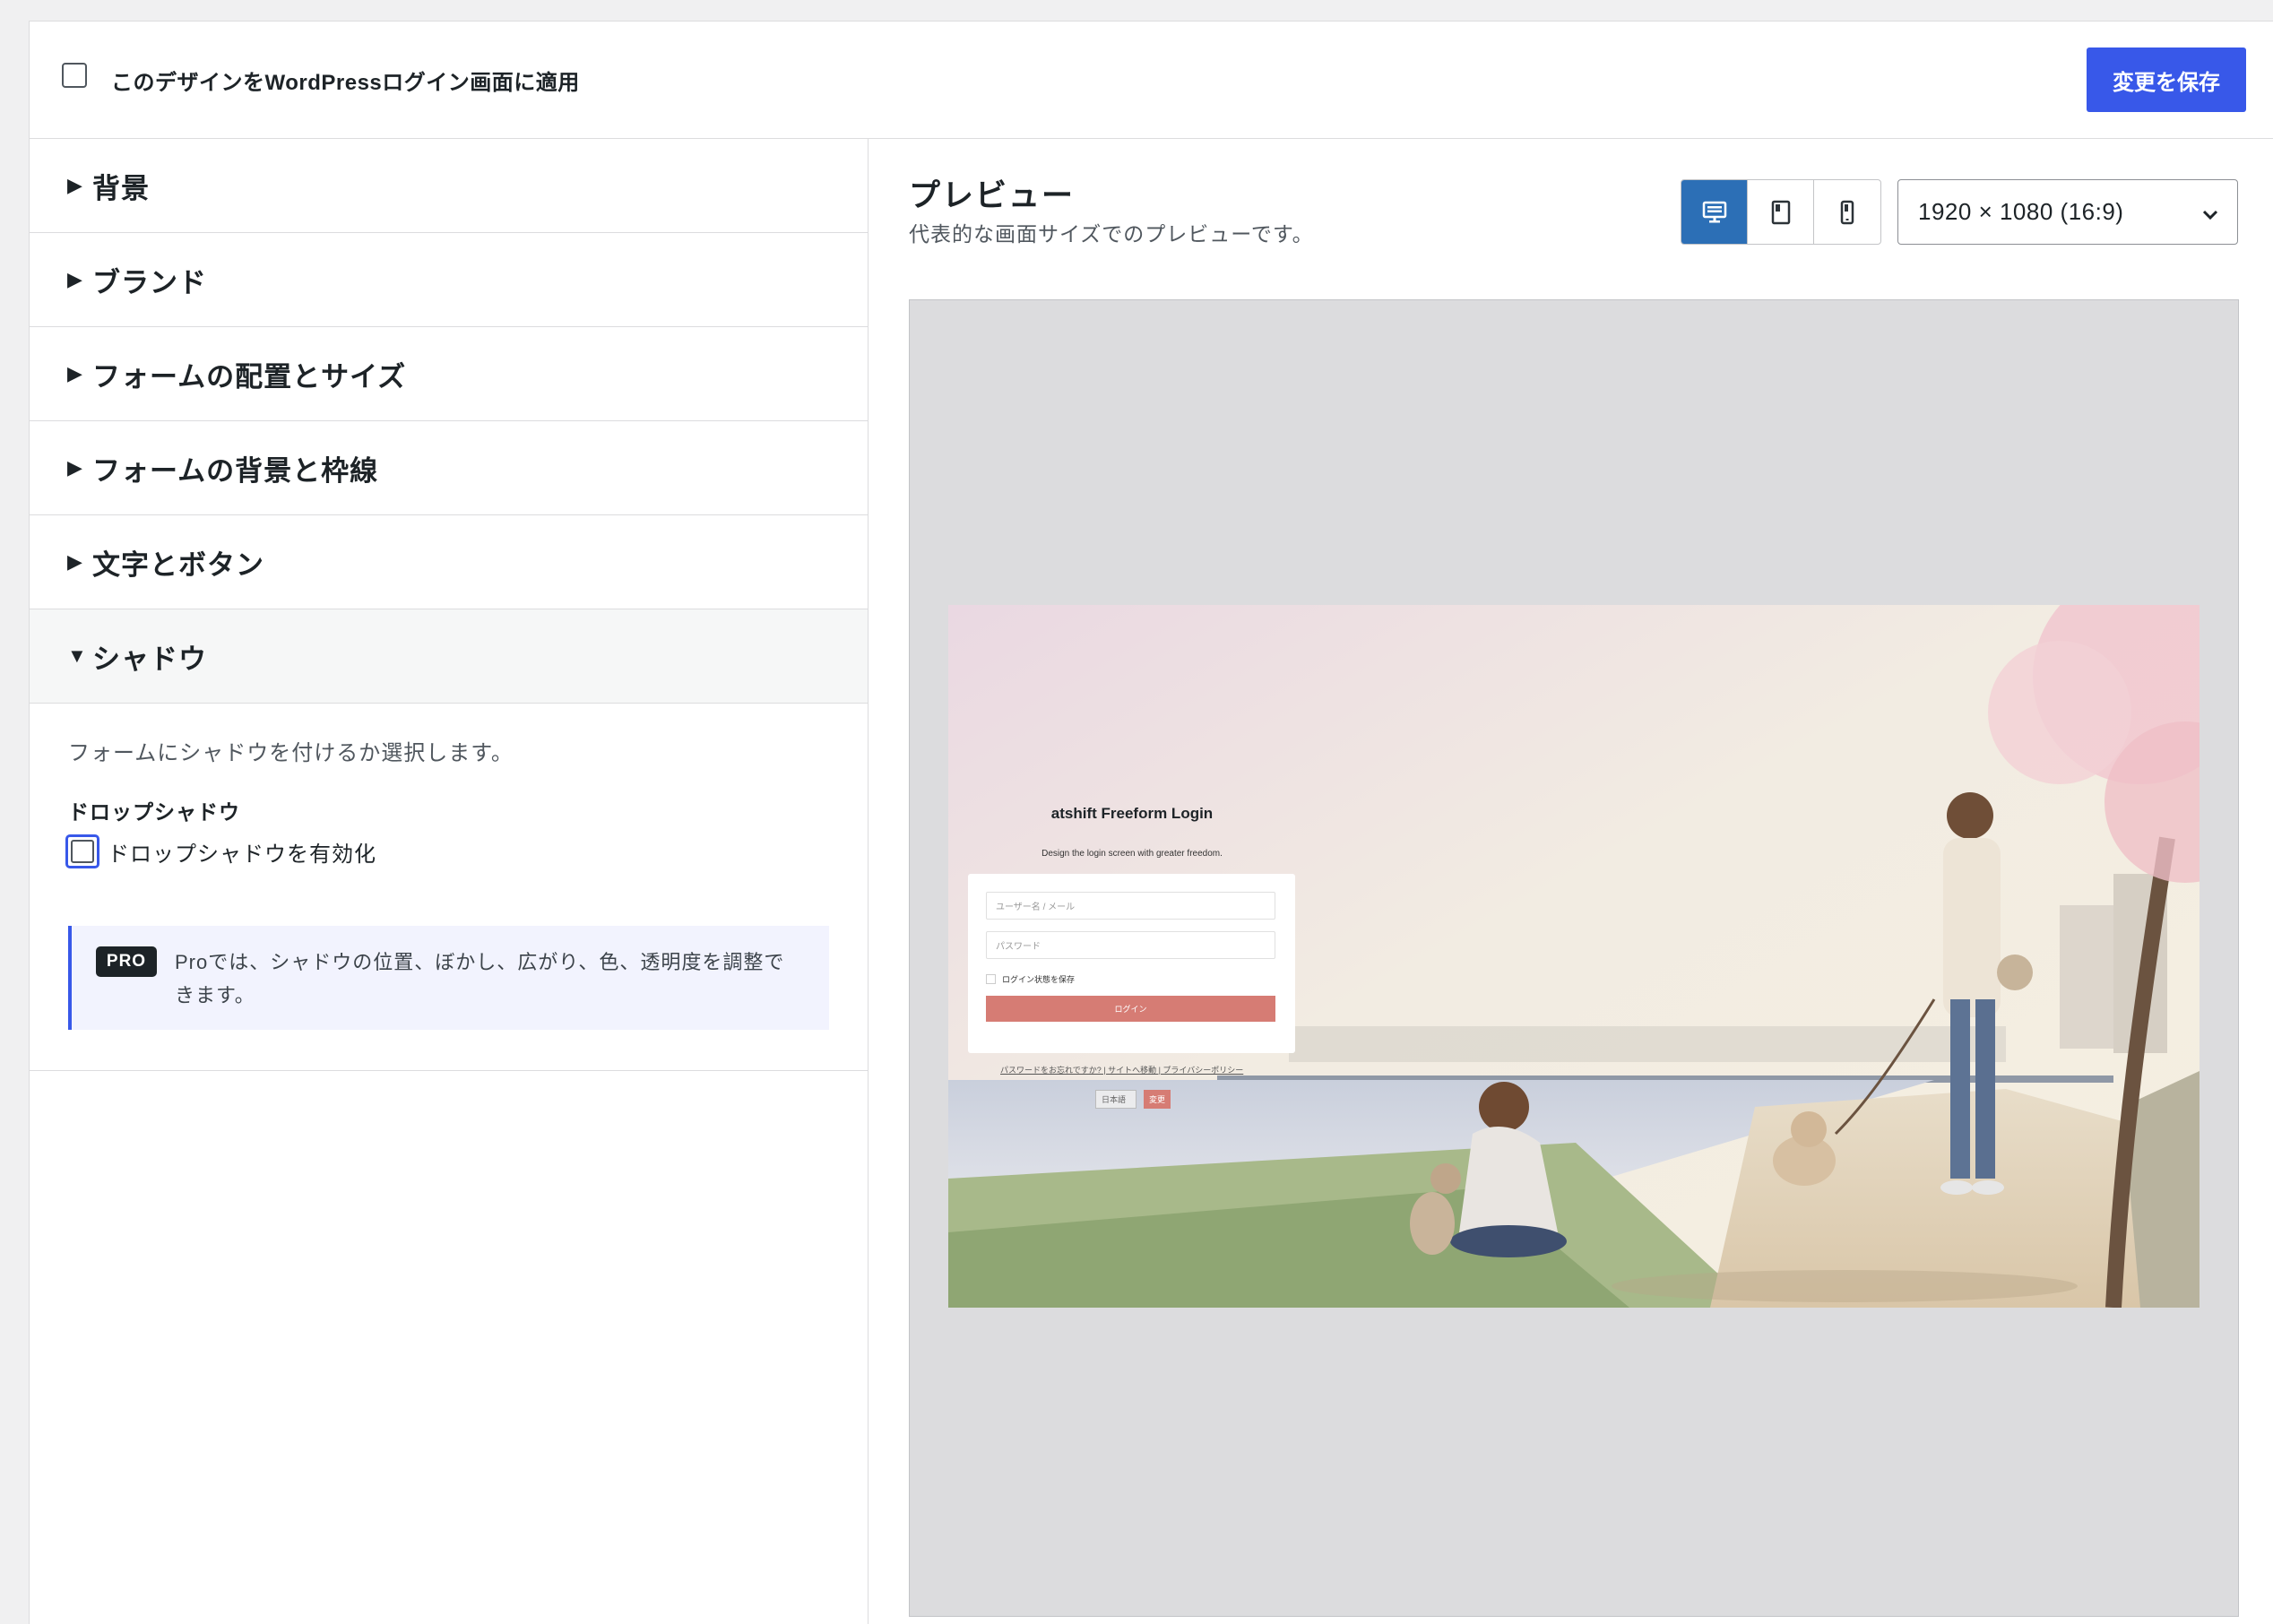 This screenshot has width=2273, height=1624. Describe the element at coordinates (1130, 1009) in the screenshot. I see `login-button-preview: ログイン` at that location.